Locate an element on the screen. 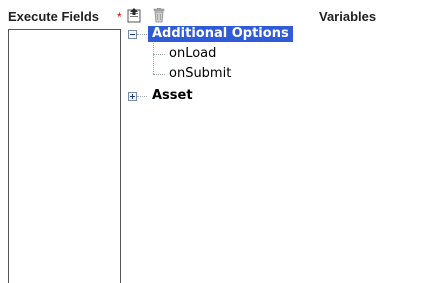  expand-toggle-icon is located at coordinates (132, 96).